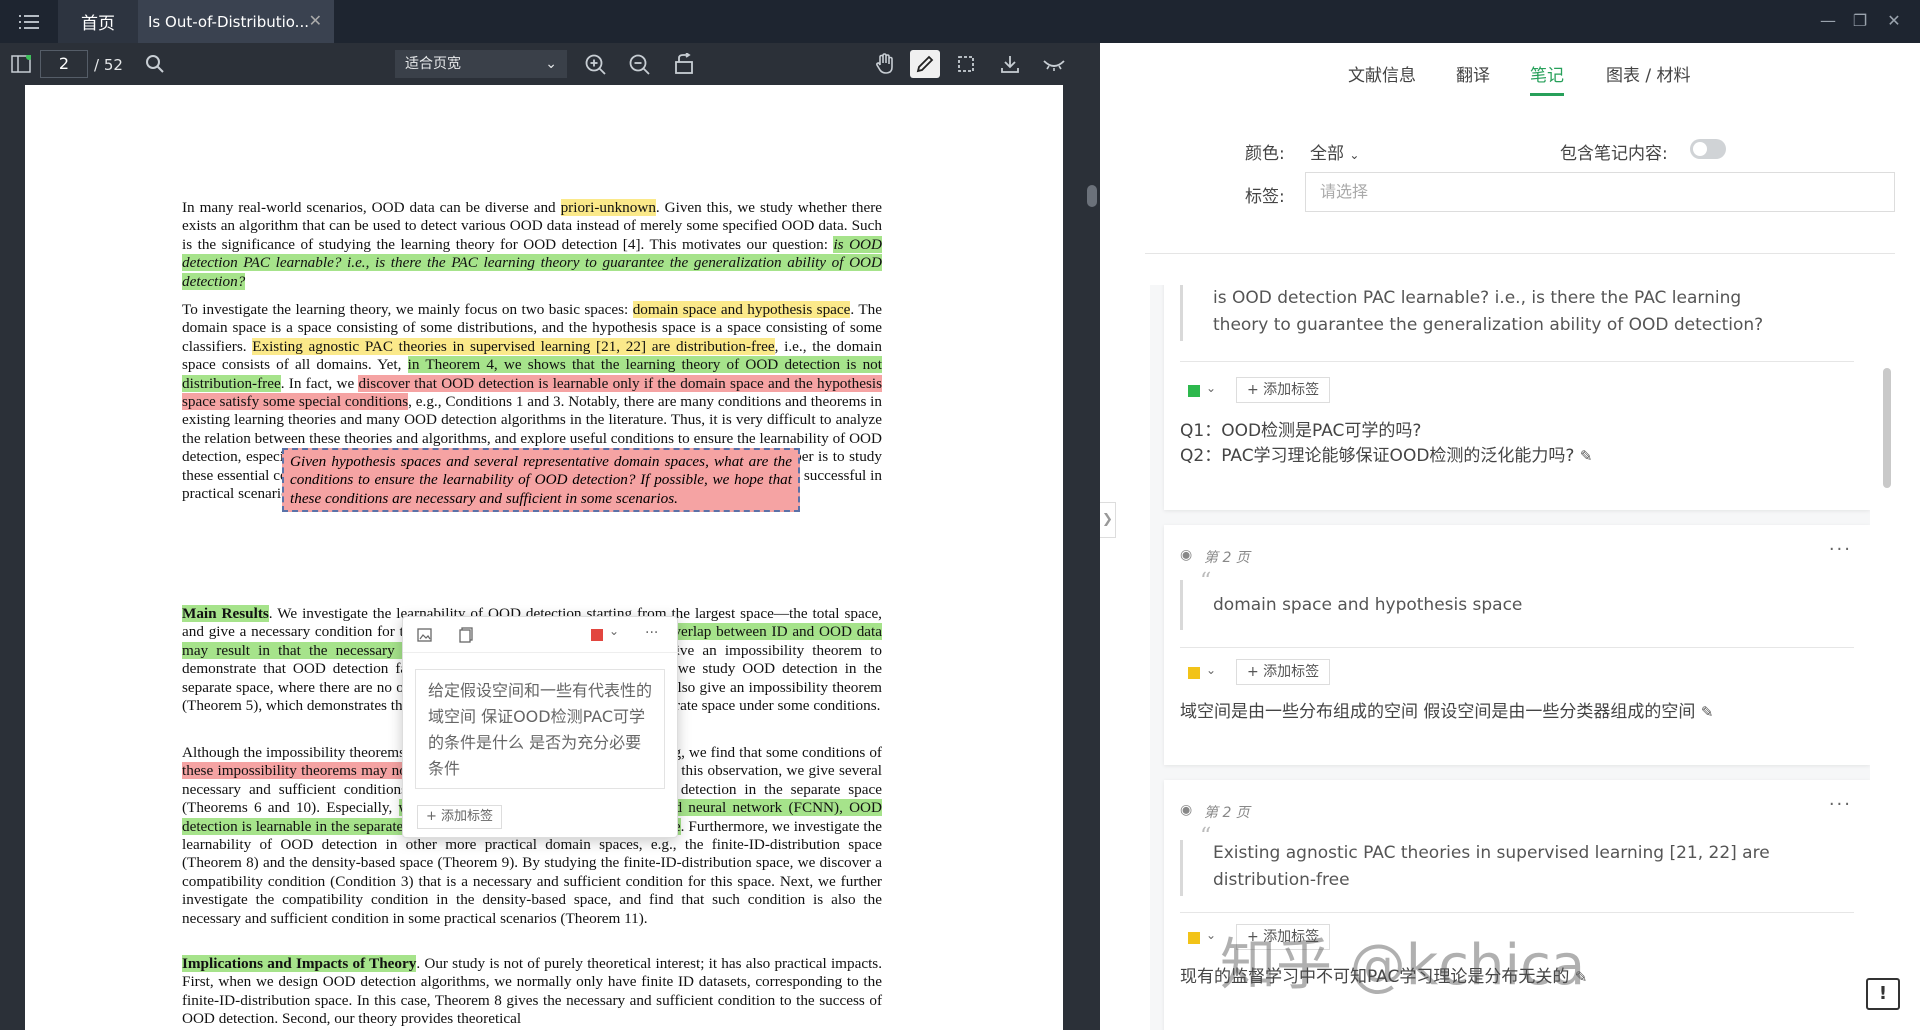 This screenshot has height=1030, width=1920. What do you see at coordinates (1194, 391) in the screenshot?
I see `color-swatch-green` at bounding box center [1194, 391].